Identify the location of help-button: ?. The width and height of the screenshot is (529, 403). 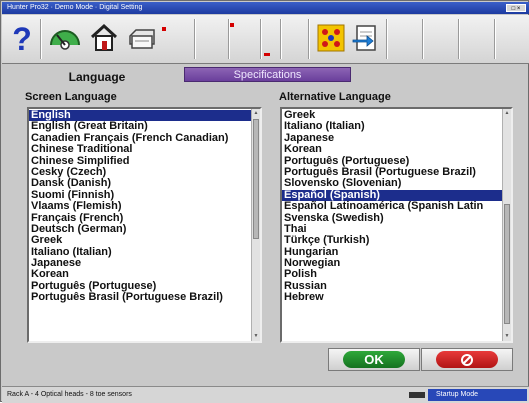
(22, 38).